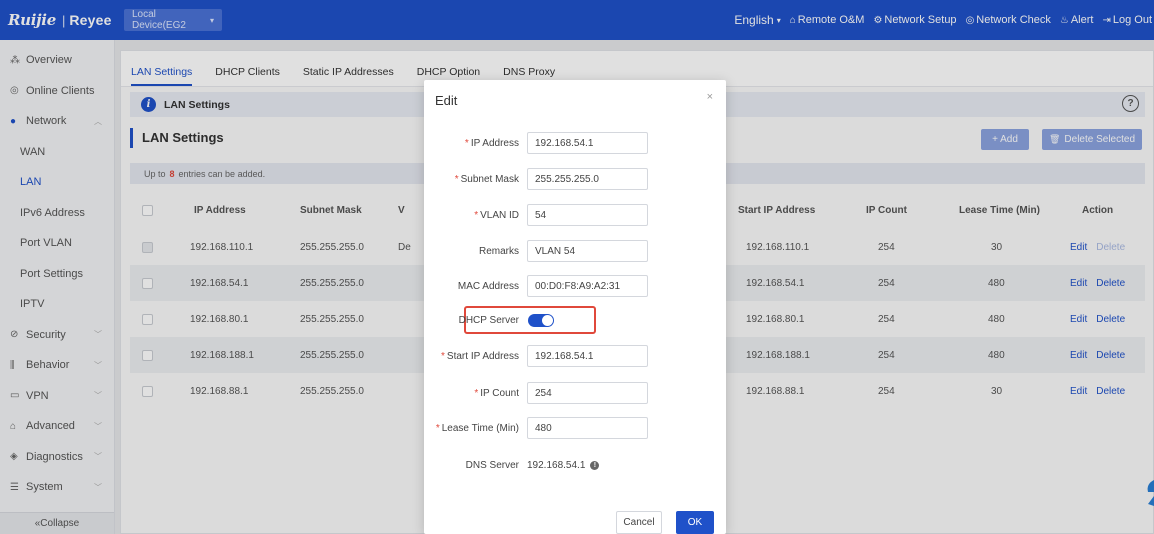  I want to click on start-ip-label: * Start IP Address, so click(480, 356).